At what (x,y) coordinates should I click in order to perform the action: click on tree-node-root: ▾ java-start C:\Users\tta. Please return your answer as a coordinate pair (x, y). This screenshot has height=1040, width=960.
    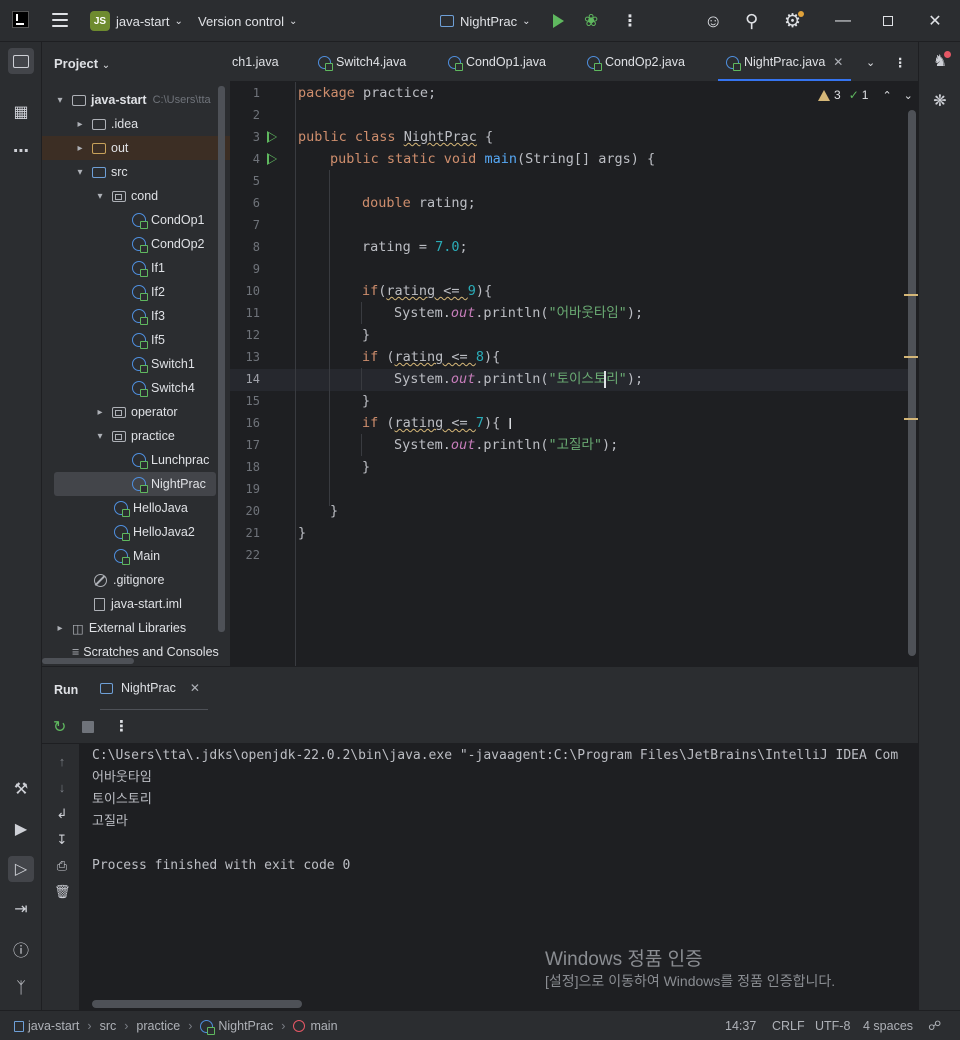
    Looking at the image, I should click on (136, 100).